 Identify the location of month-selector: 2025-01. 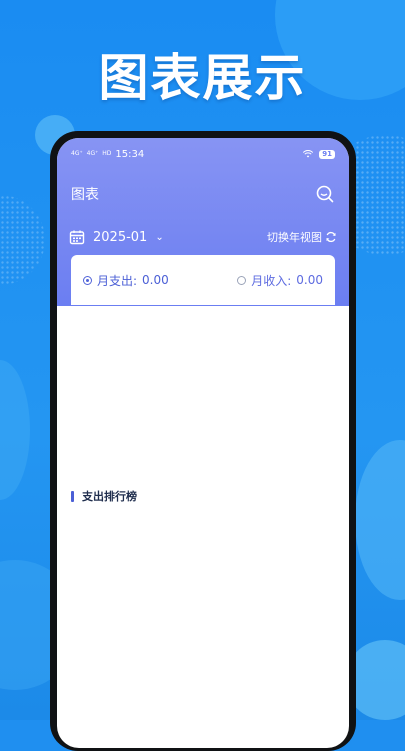
(120, 237).